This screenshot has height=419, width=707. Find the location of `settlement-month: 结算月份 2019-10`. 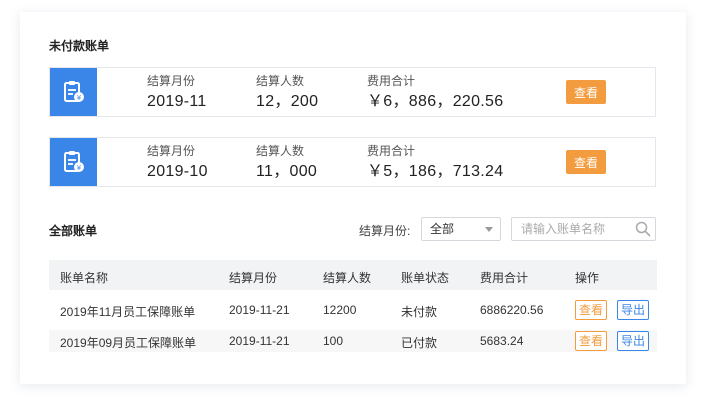

settlement-month: 结算月份 2019-10 is located at coordinates (177, 162).